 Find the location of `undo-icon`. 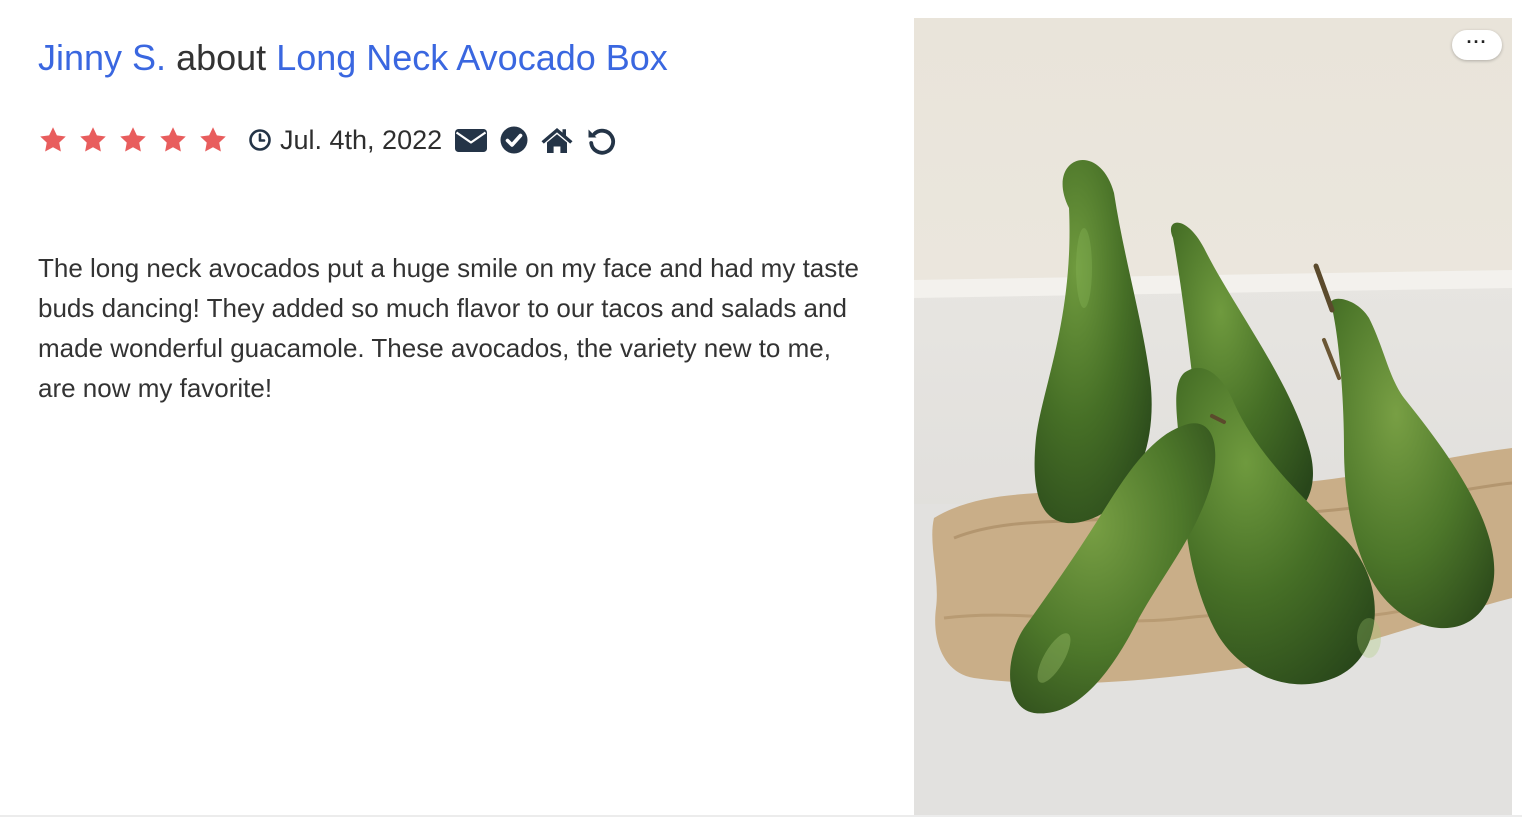

undo-icon is located at coordinates (602, 141).